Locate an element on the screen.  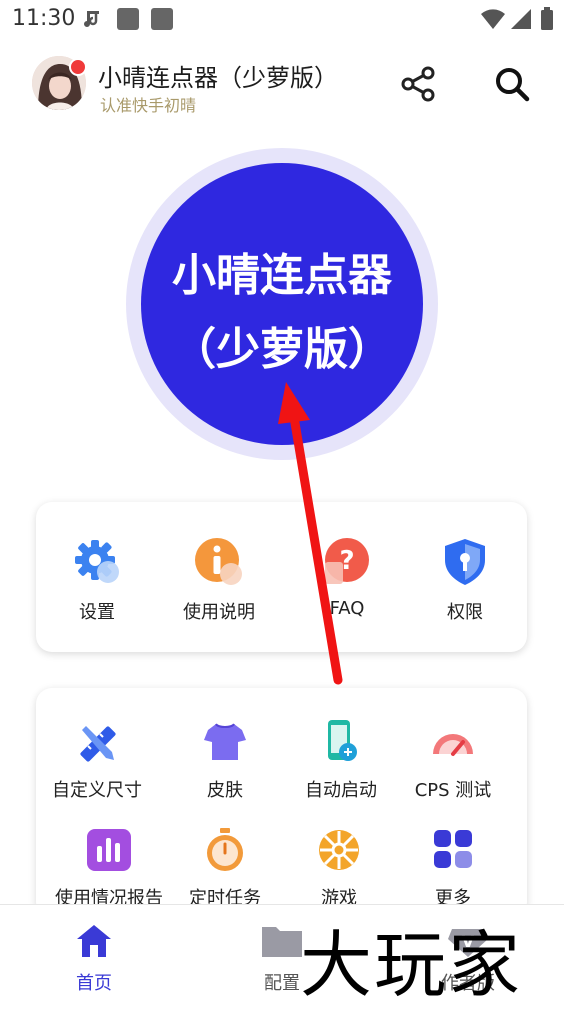
battery-icon is located at coordinates (547, 18).